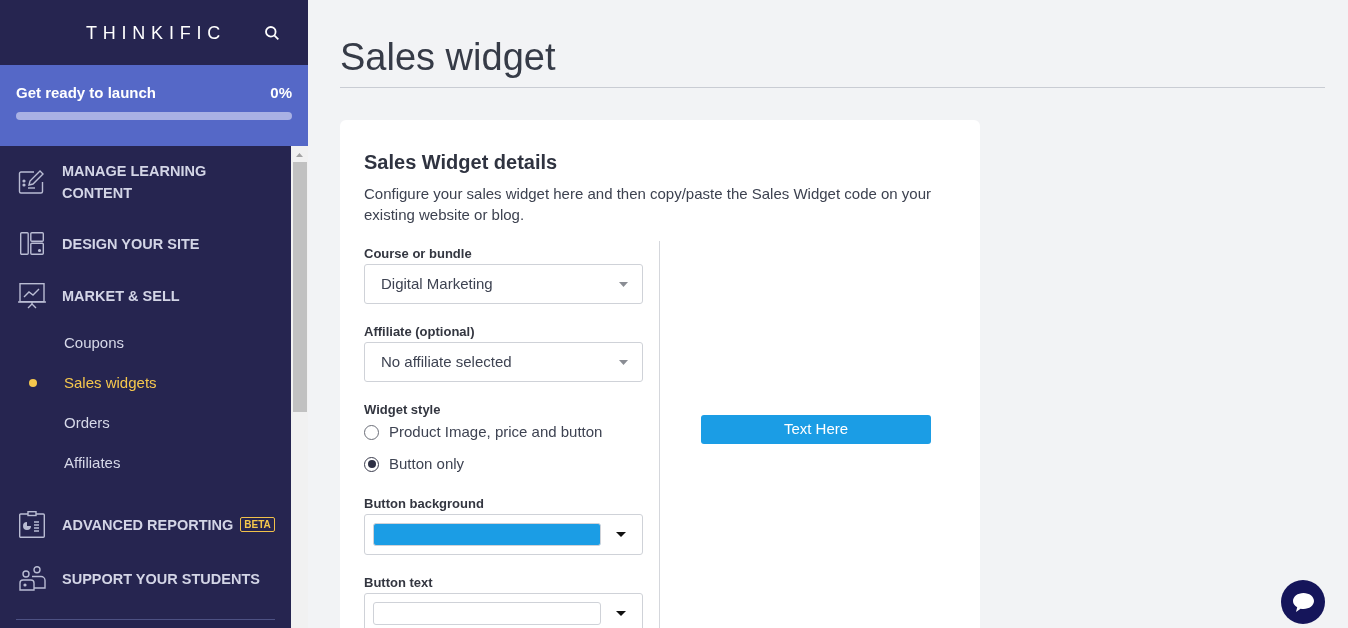  I want to click on field-label: Button text, so click(398, 583).